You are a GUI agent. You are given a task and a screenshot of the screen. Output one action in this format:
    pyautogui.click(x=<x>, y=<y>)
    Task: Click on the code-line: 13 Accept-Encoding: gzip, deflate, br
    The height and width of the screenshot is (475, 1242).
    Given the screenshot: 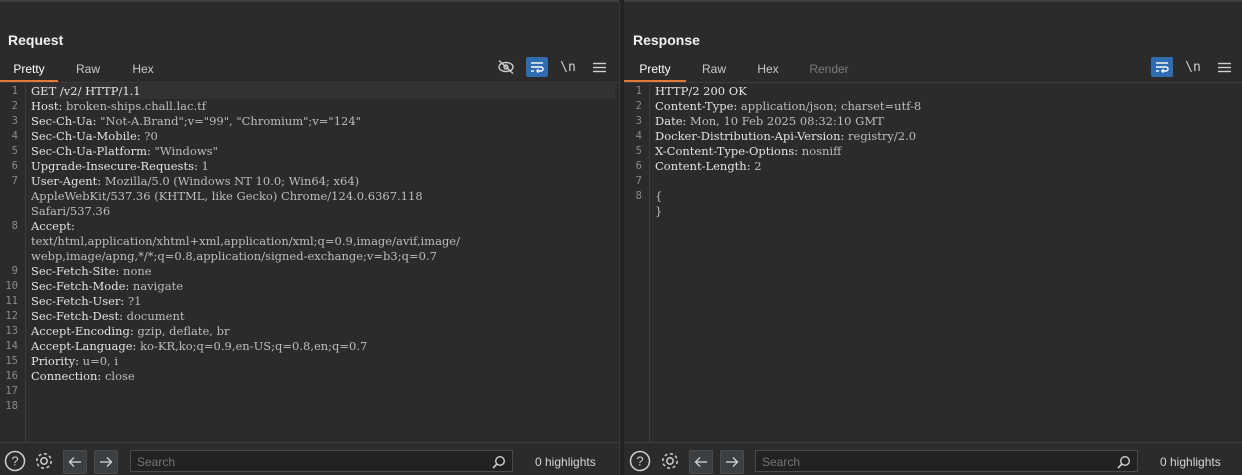 What is the action you would take?
    pyautogui.click(x=310, y=331)
    